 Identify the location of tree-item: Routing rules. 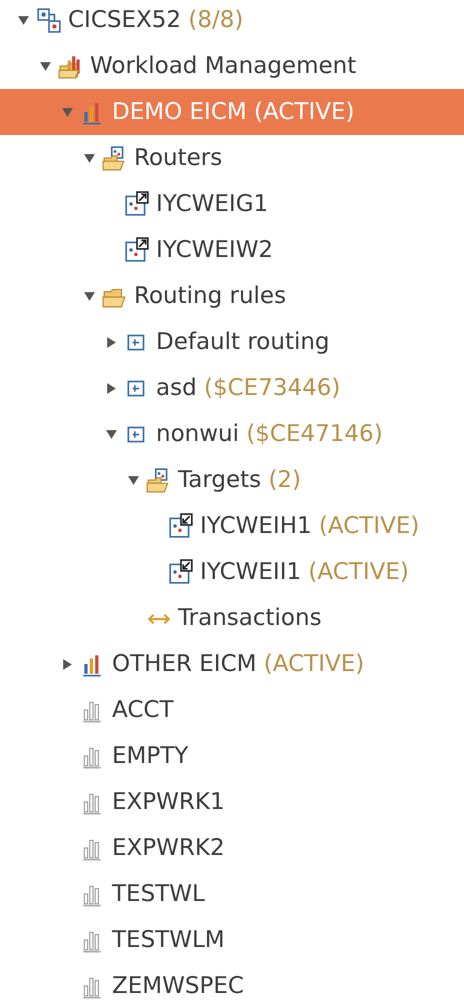
(210, 296).